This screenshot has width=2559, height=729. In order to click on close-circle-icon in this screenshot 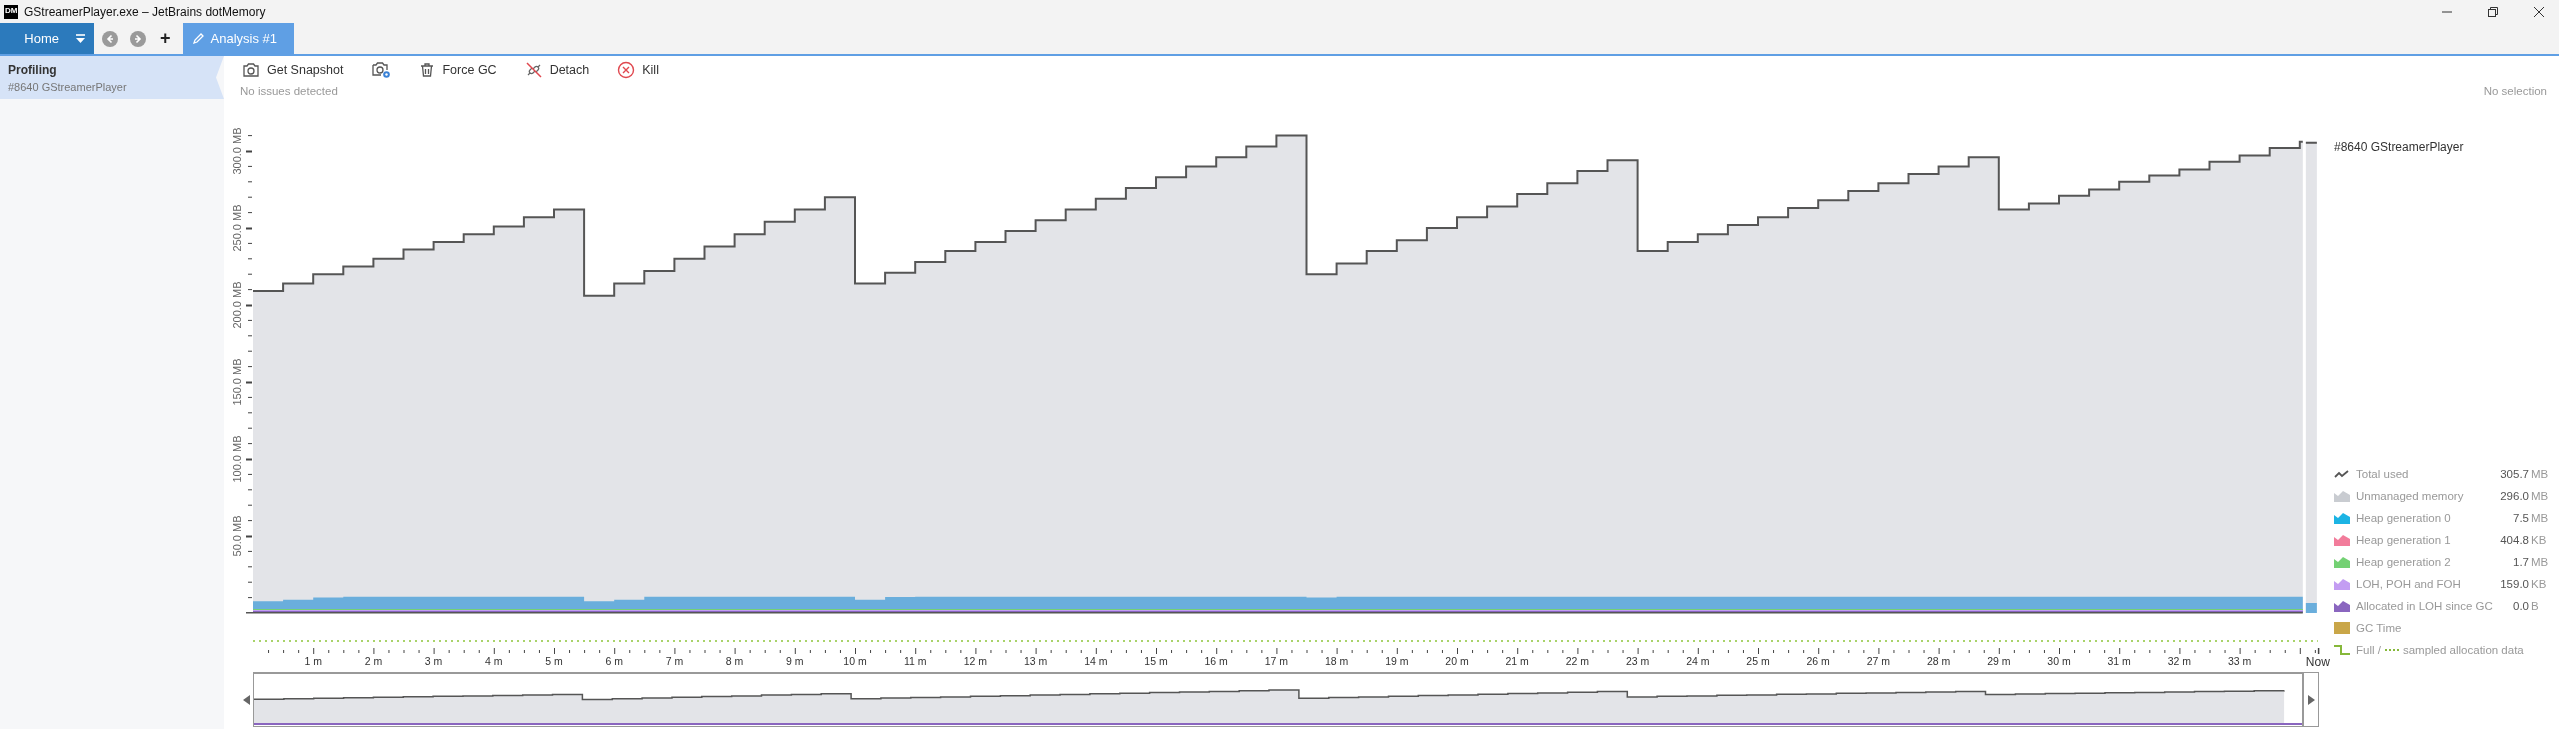, I will do `click(626, 70)`.